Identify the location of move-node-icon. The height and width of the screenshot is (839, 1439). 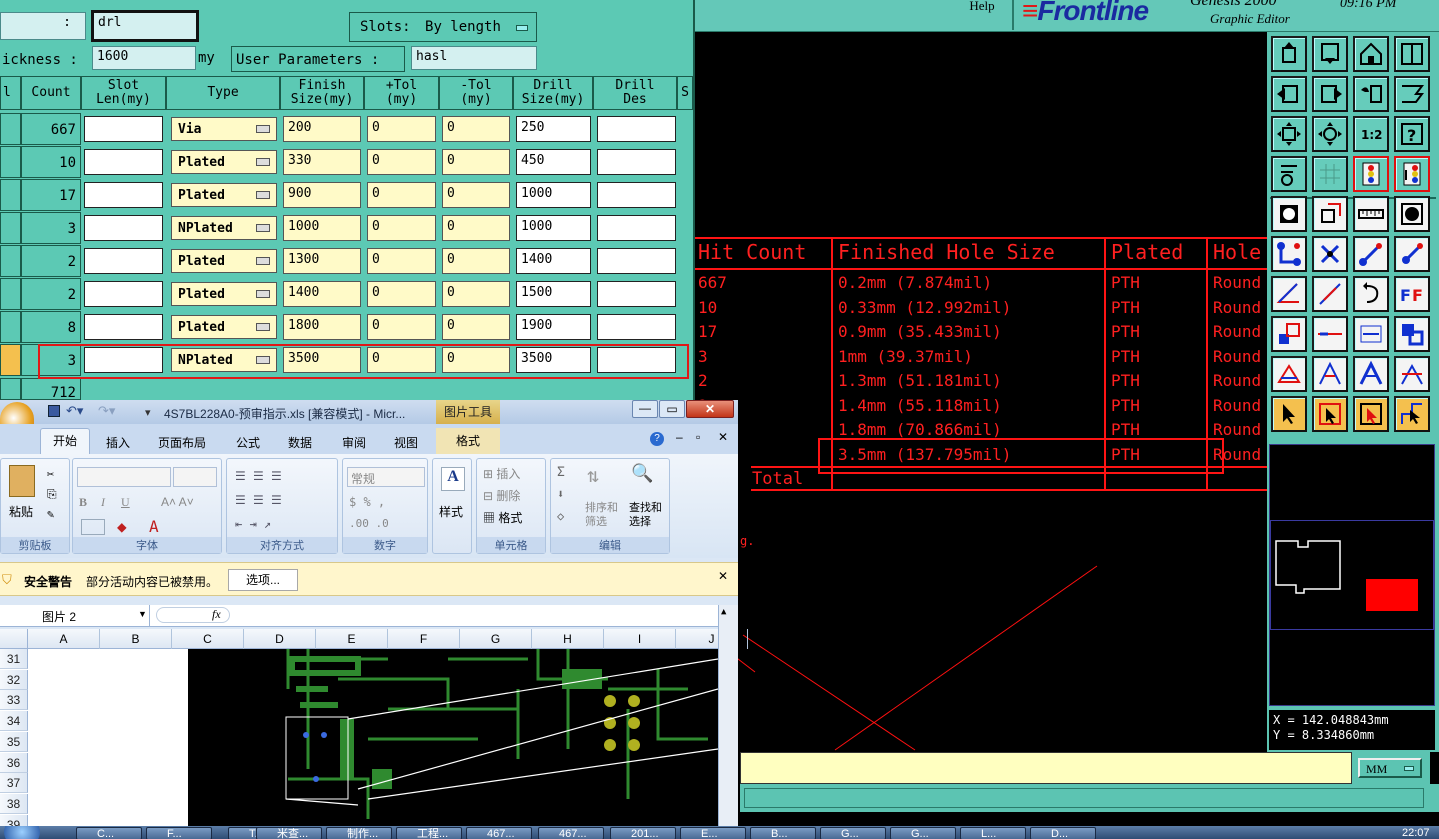
(1371, 254).